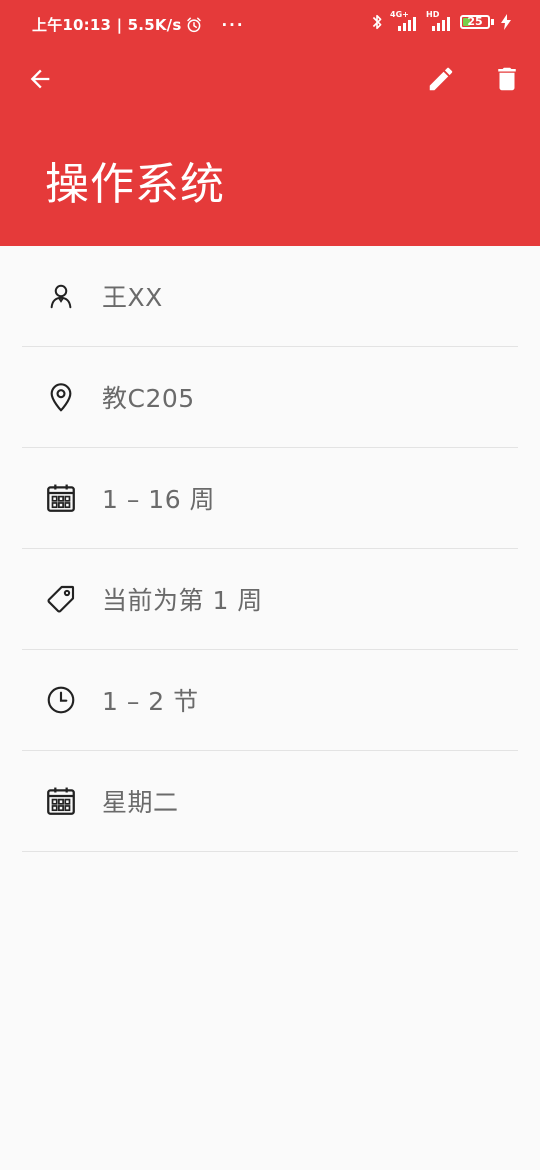 The height and width of the screenshot is (1170, 540). Describe the element at coordinates (270, 498) in the screenshot. I see `detail-row-weeks: 1 – 16 周` at that location.